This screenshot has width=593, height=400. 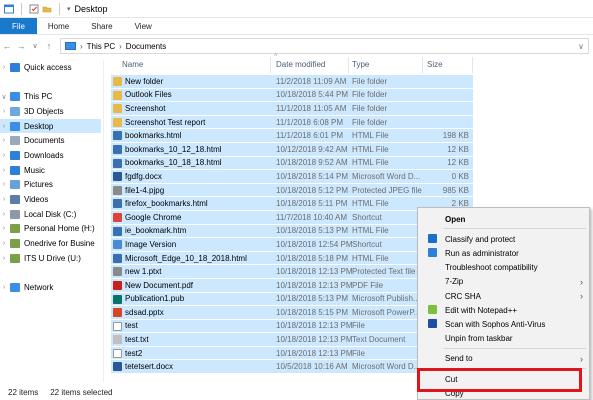 What do you see at coordinates (503, 324) in the screenshot?
I see `menu-item-scan-with-sophos-anti-virus: Scan with Sophos Anti-Virus` at bounding box center [503, 324].